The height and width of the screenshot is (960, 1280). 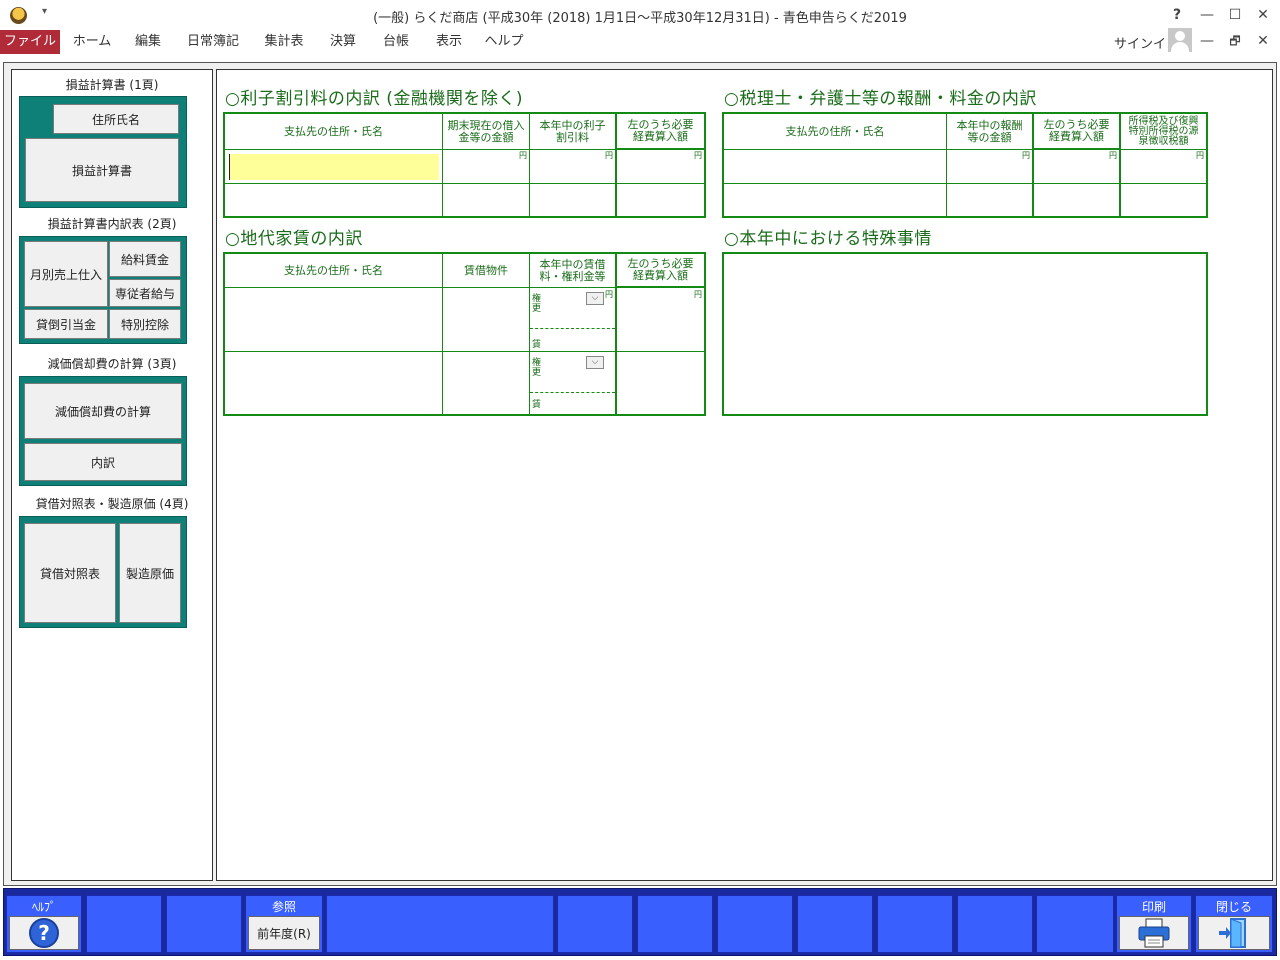 I want to click on advisor-row1-expense: 円, so click(x=1077, y=167).